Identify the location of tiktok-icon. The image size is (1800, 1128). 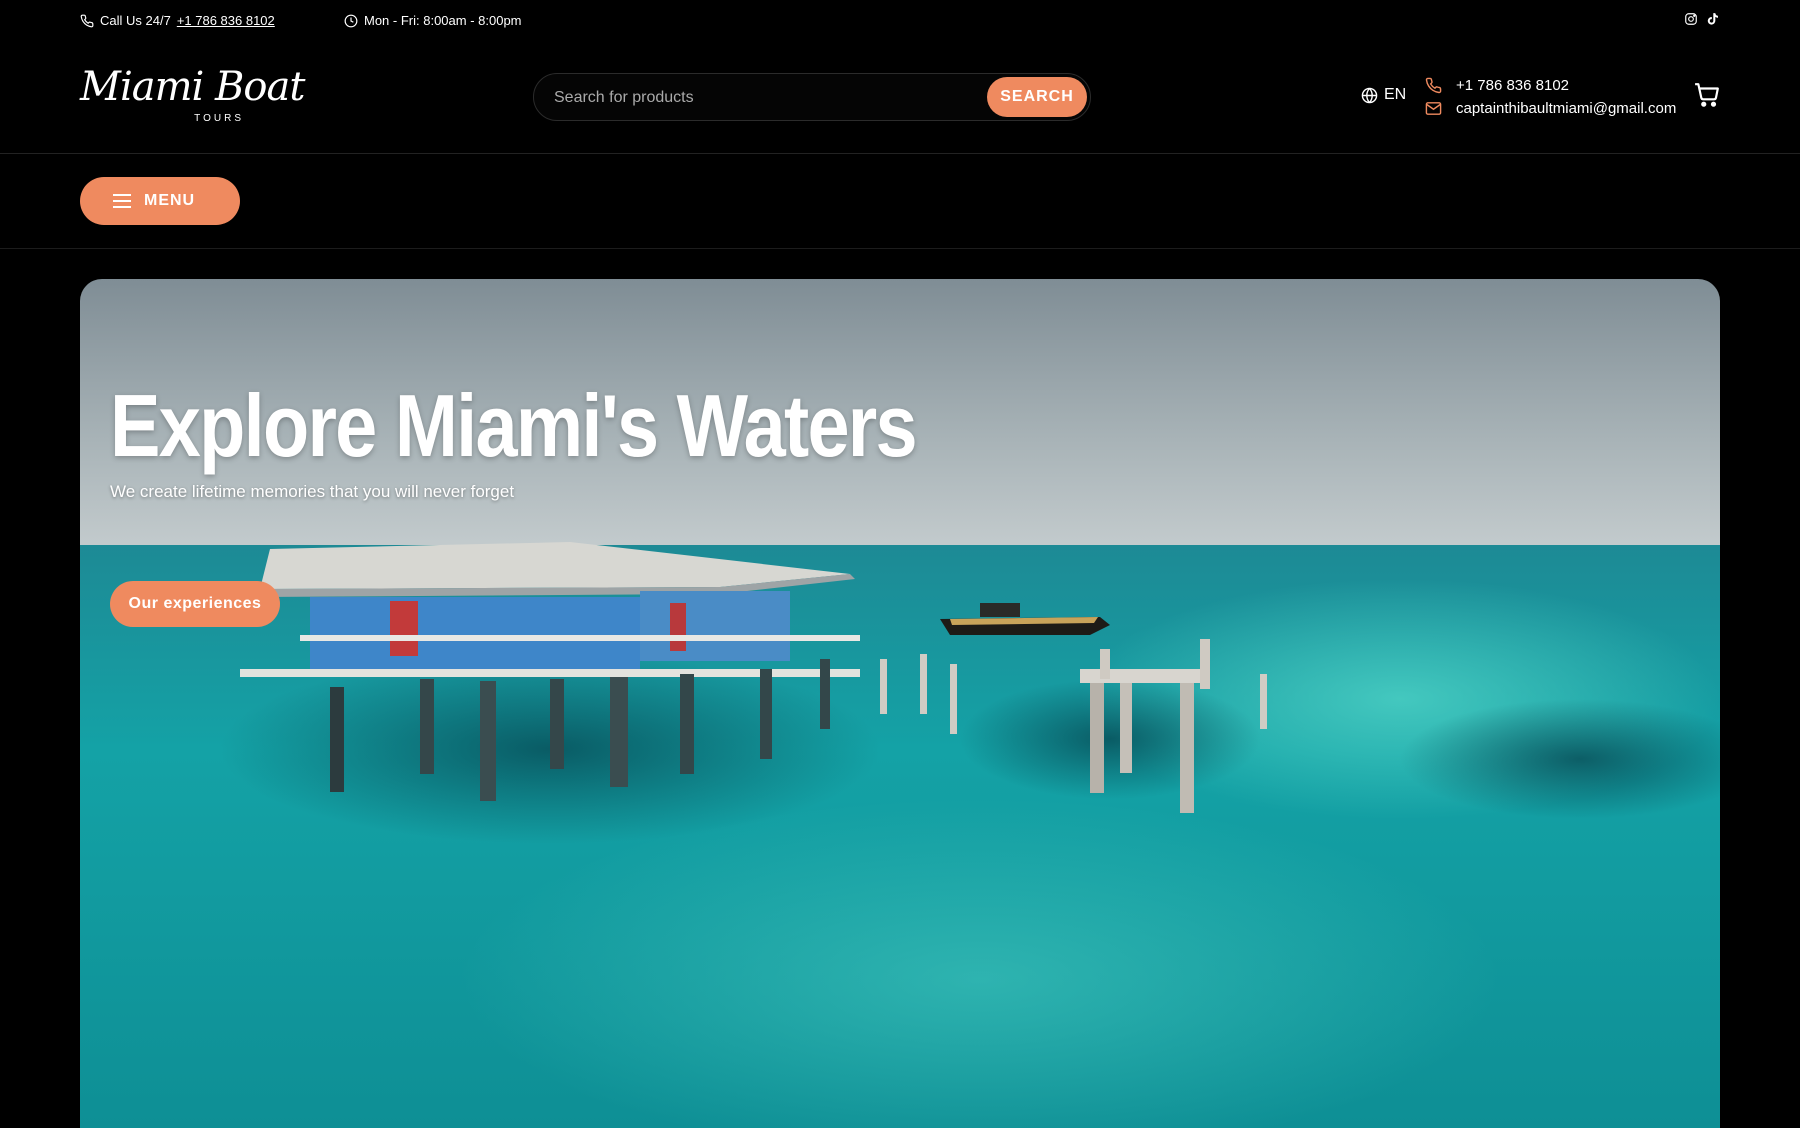
(1713, 19).